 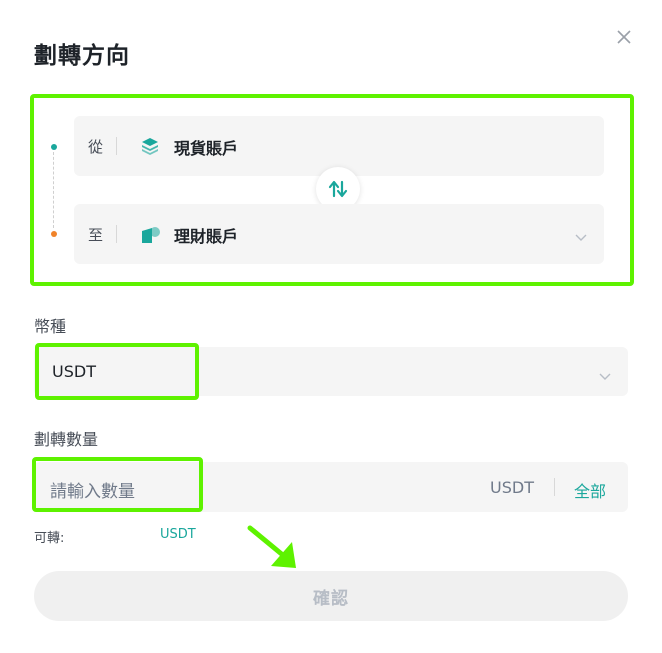 What do you see at coordinates (96, 147) in the screenshot?
I see `from-label: 從` at bounding box center [96, 147].